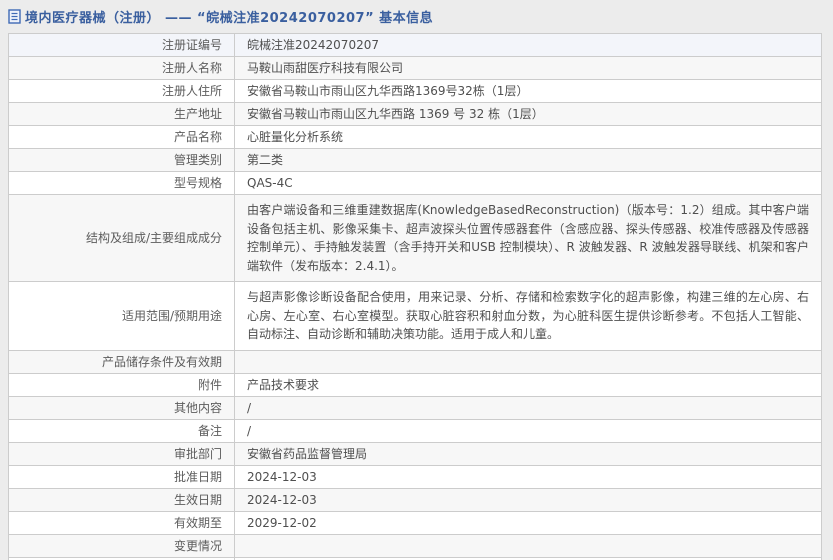  What do you see at coordinates (122, 499) in the screenshot?
I see `row-label: 生效日期` at bounding box center [122, 499].